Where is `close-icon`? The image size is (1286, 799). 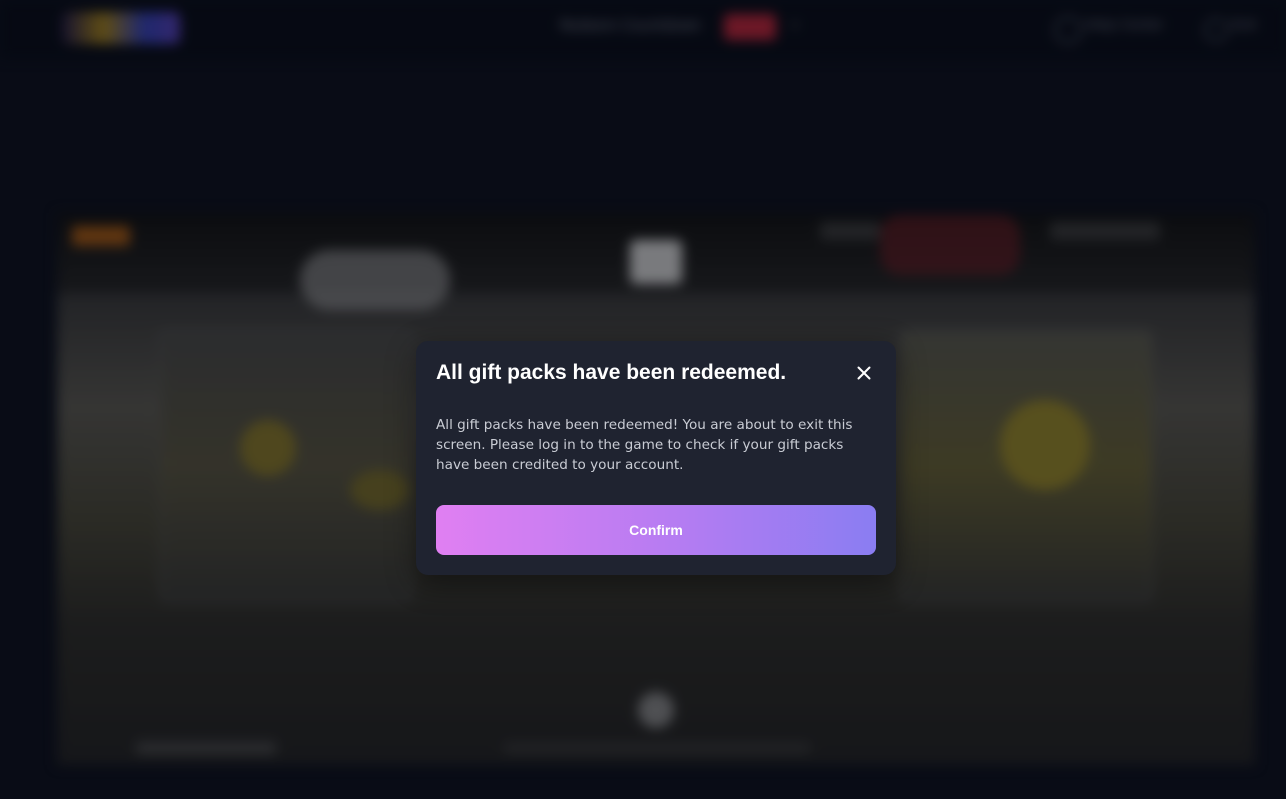 close-icon is located at coordinates (864, 373).